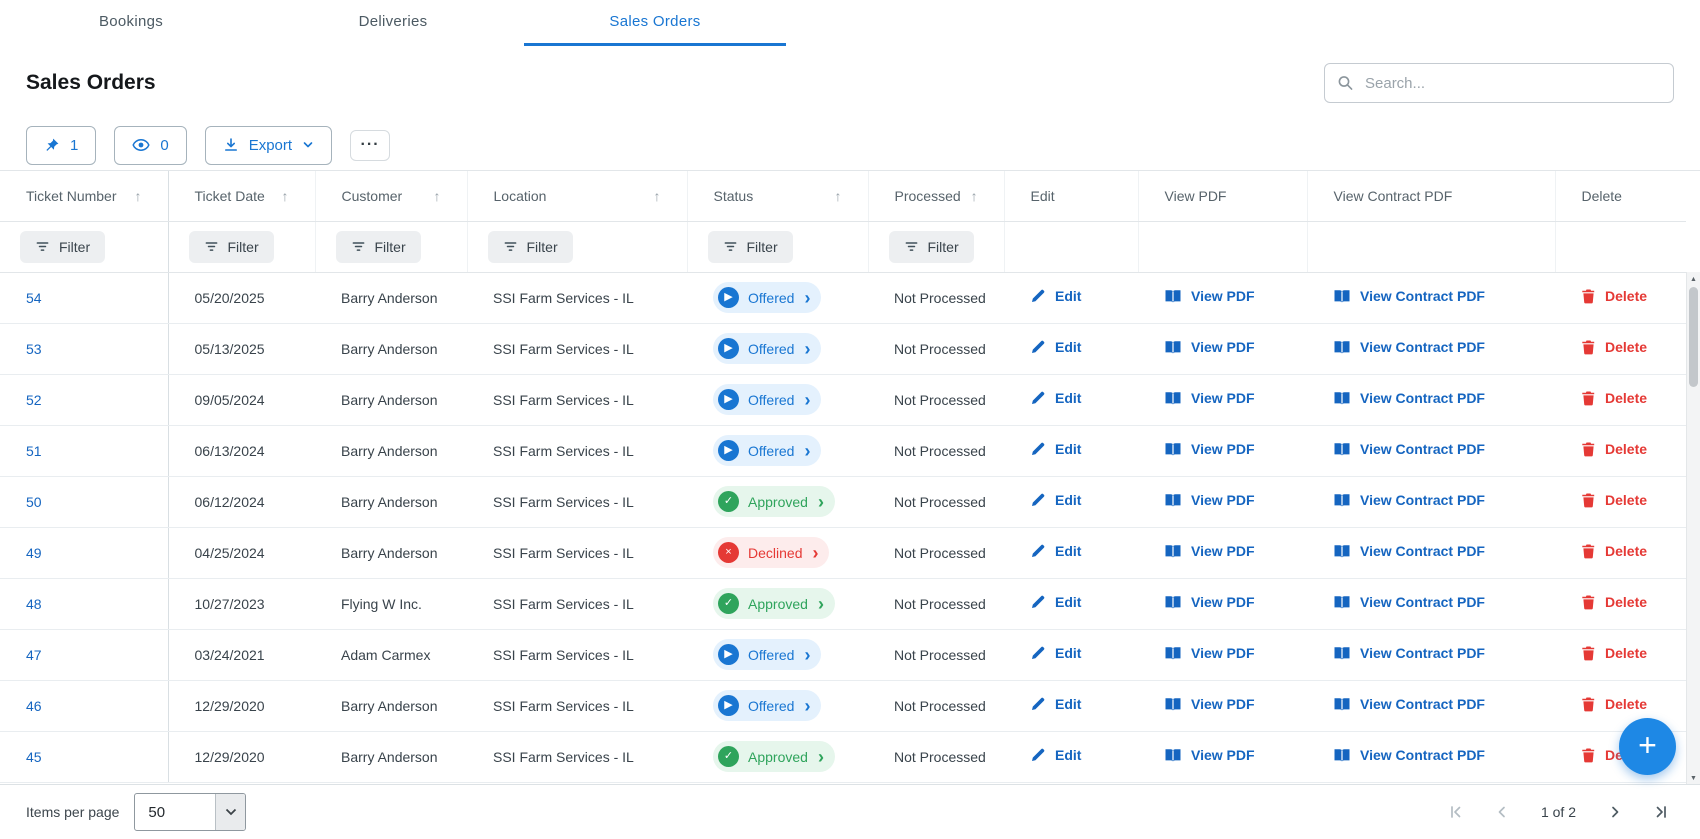 The width and height of the screenshot is (1700, 839). Describe the element at coordinates (1647, 746) in the screenshot. I see `add-button: +` at that location.